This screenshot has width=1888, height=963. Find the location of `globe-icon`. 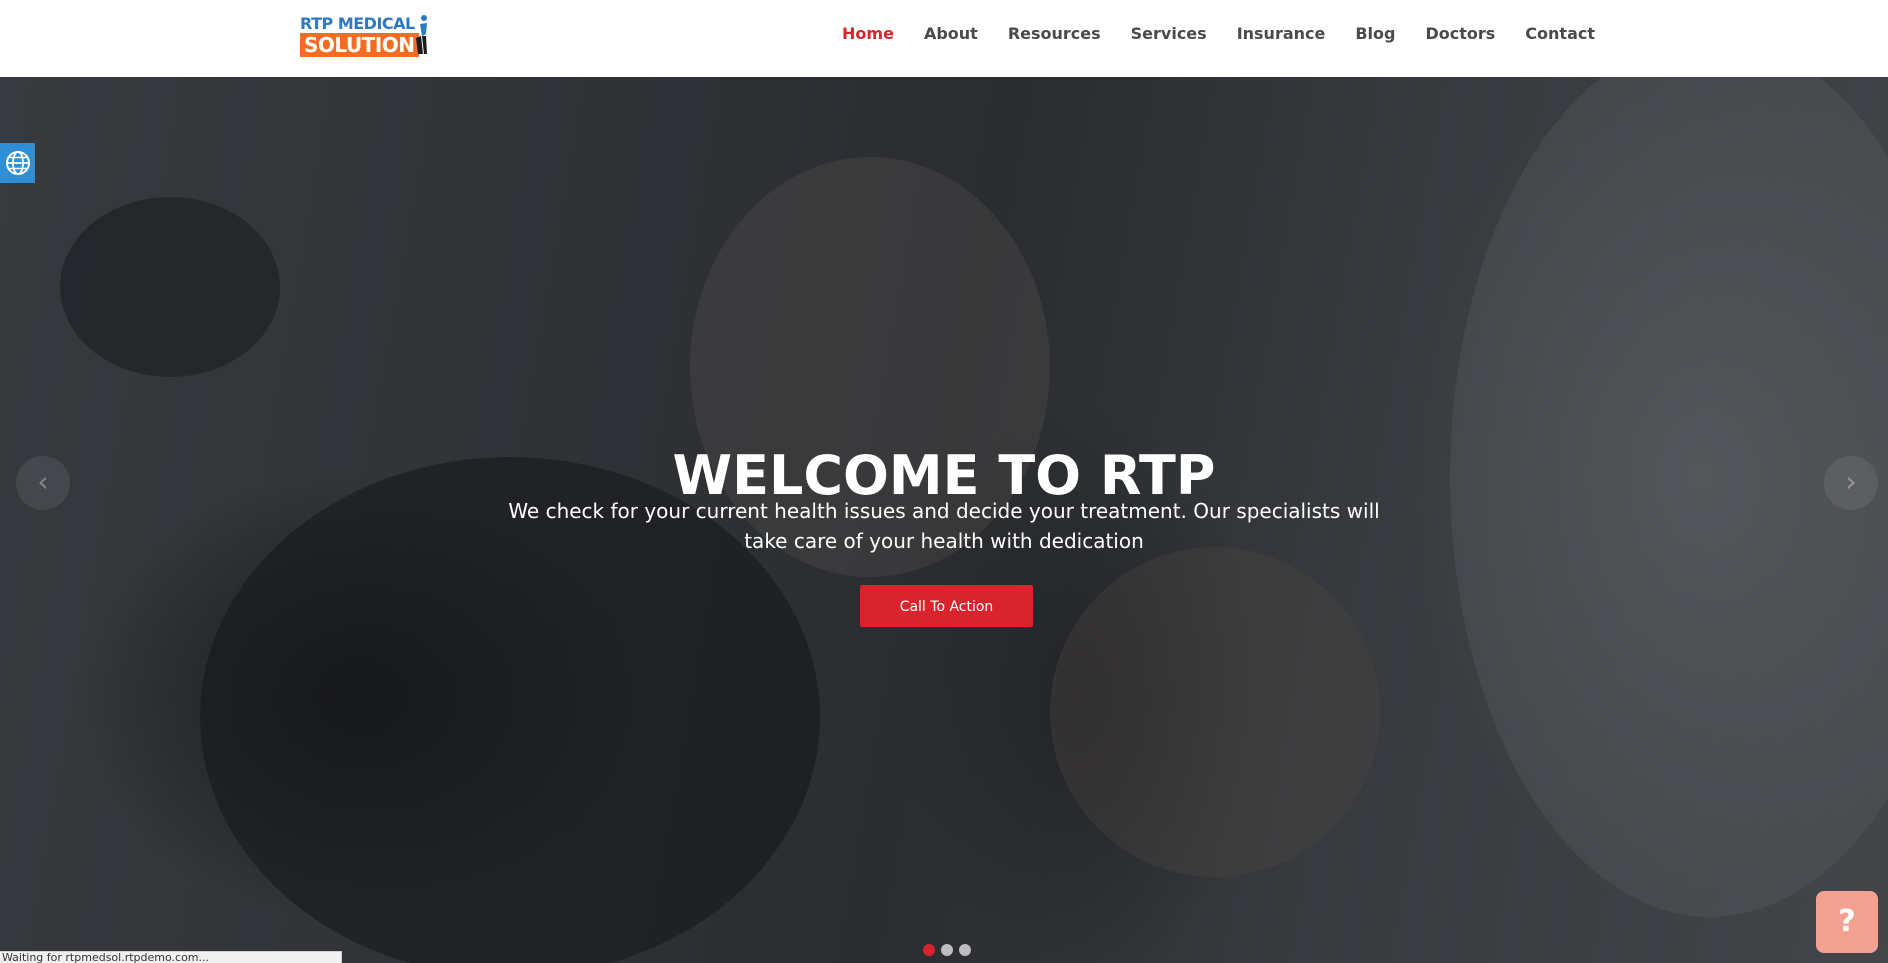

globe-icon is located at coordinates (17, 163).